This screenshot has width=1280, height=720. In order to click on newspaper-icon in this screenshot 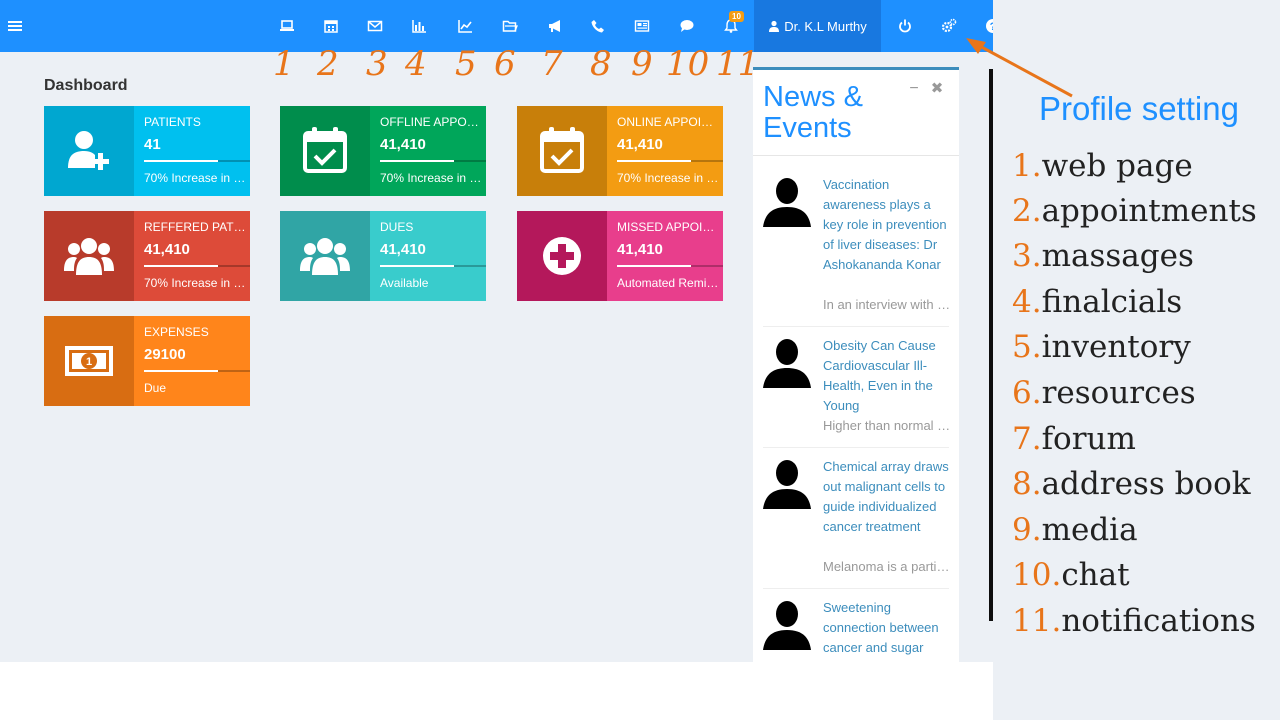, I will do `click(642, 26)`.